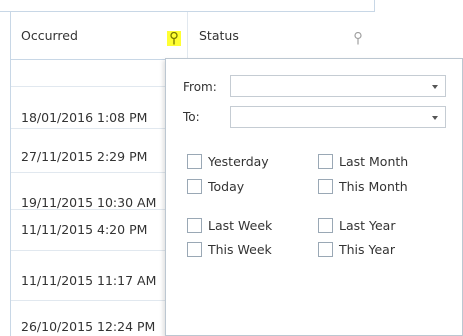 Image resolution: width=463 pixels, height=336 pixels. What do you see at coordinates (282, 35) in the screenshot?
I see `column-header-status: Status` at bounding box center [282, 35].